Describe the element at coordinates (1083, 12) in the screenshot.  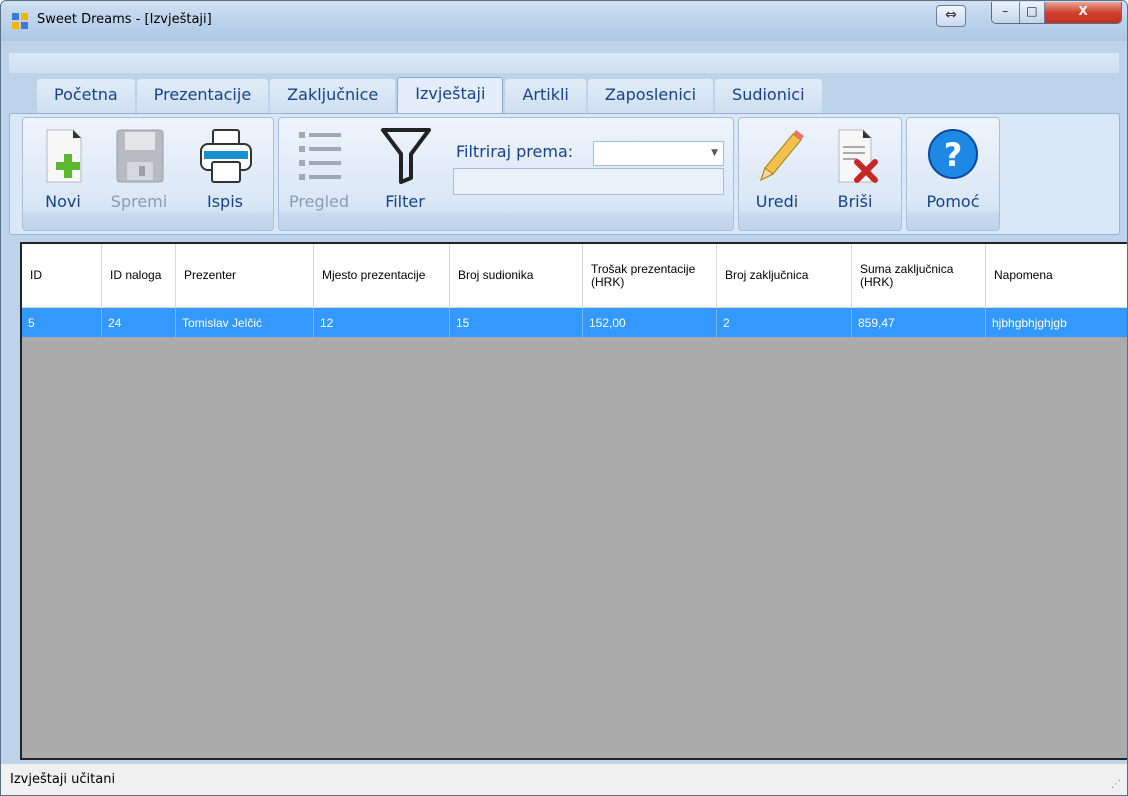
I see `close-button: X` at that location.